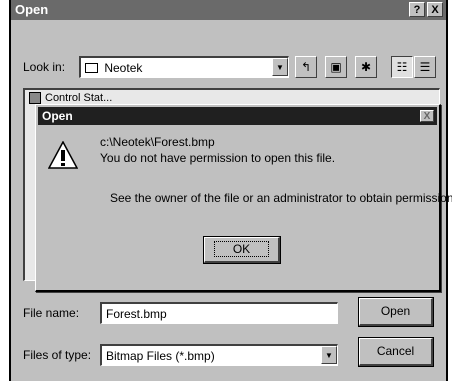 This screenshot has width=452, height=381. Describe the element at coordinates (219, 355) in the screenshot. I see `files-of-type-select: Bitmap Files (*.bmp) ▼` at that location.